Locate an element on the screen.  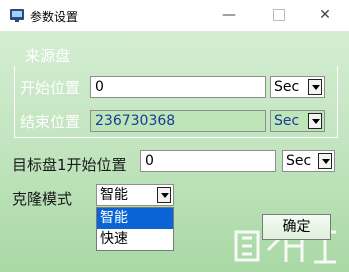
close-button: ✕ is located at coordinates (325, 15).